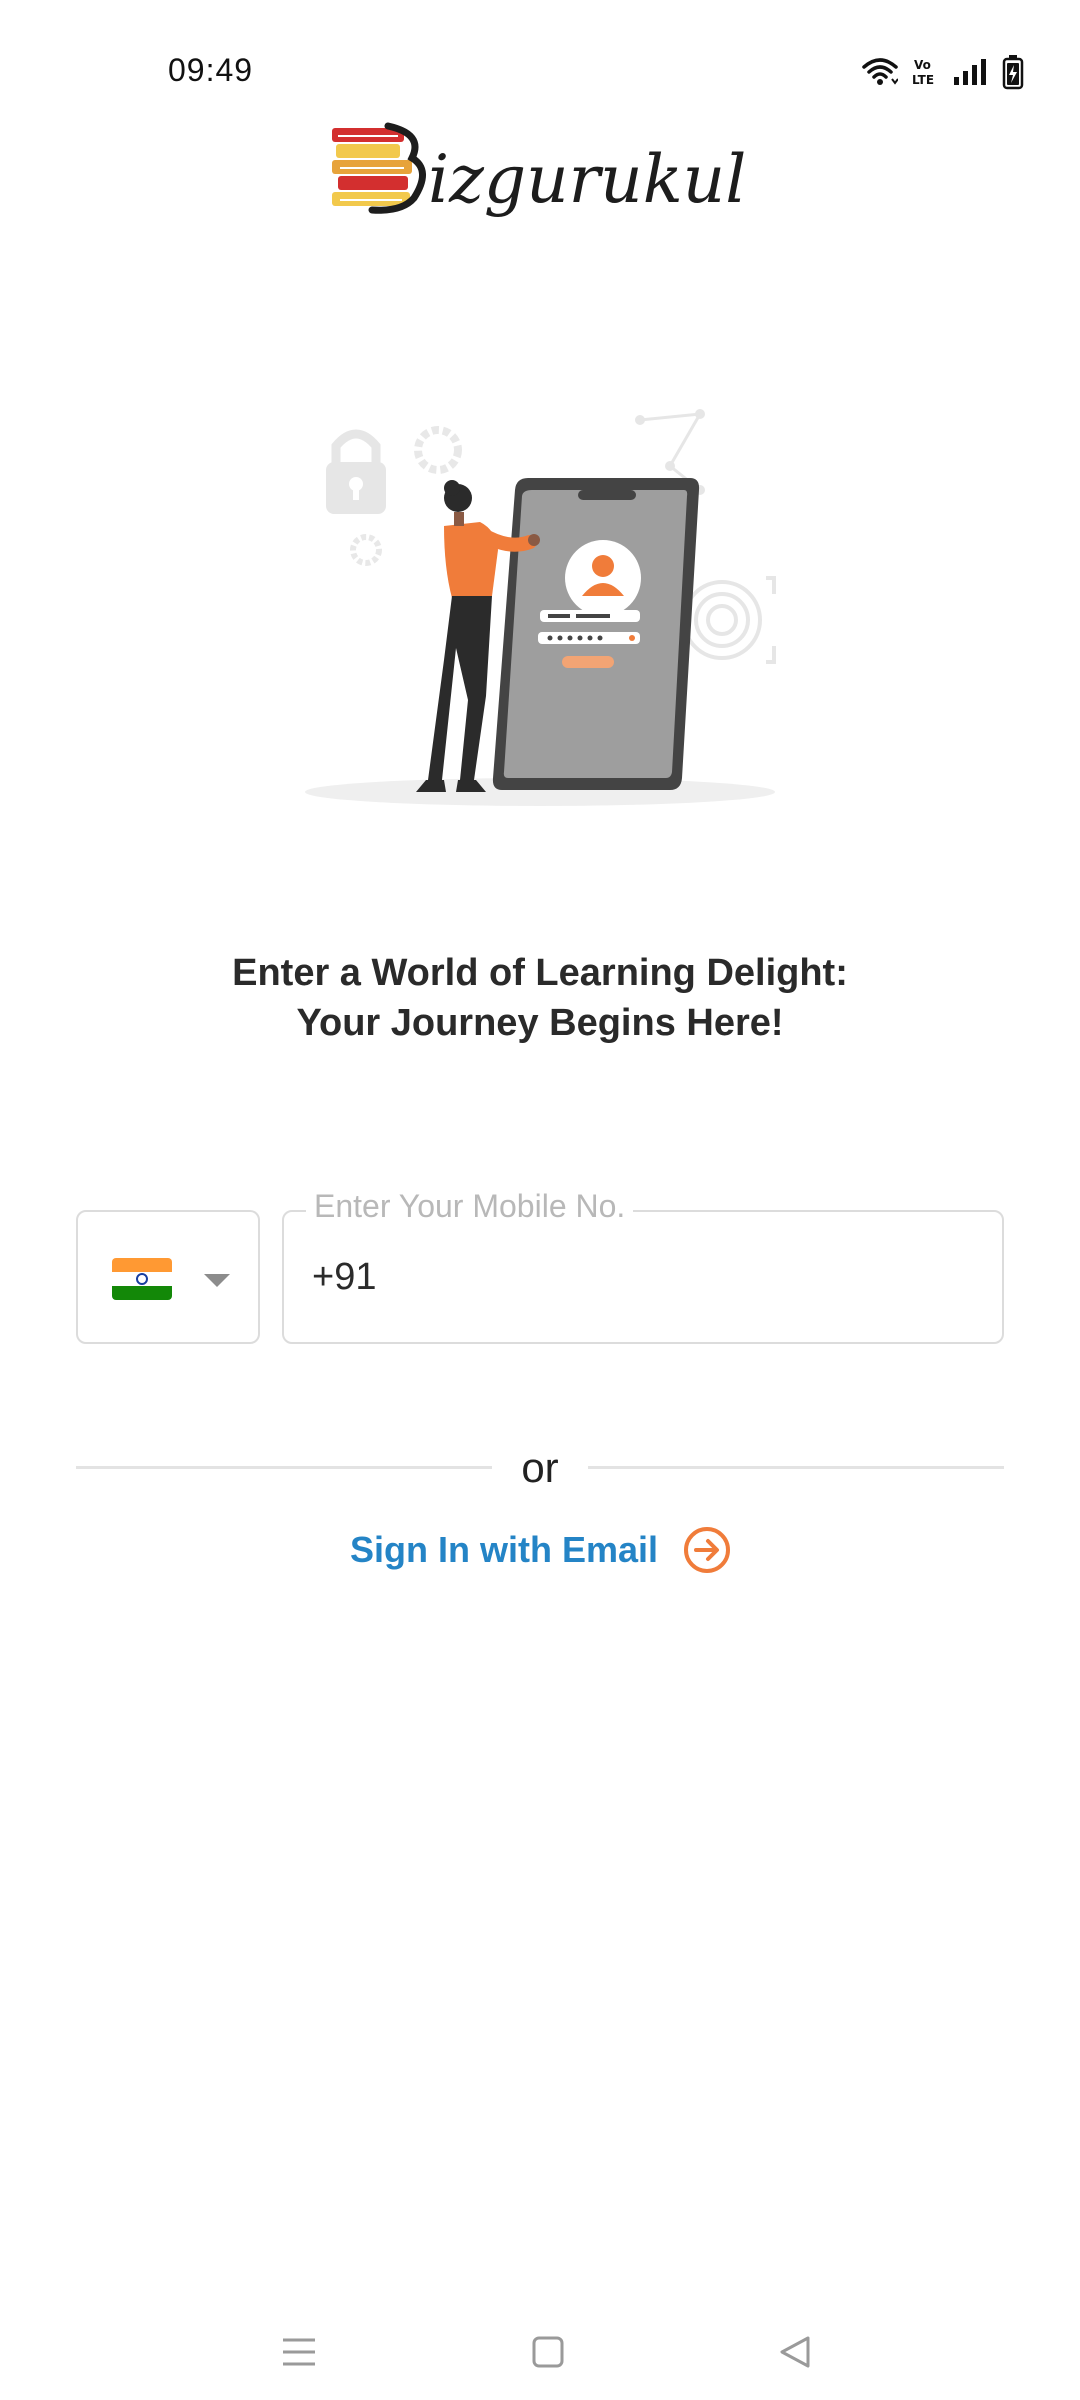 The image size is (1080, 2400). What do you see at coordinates (970, 72) in the screenshot?
I see `signal-icon` at bounding box center [970, 72].